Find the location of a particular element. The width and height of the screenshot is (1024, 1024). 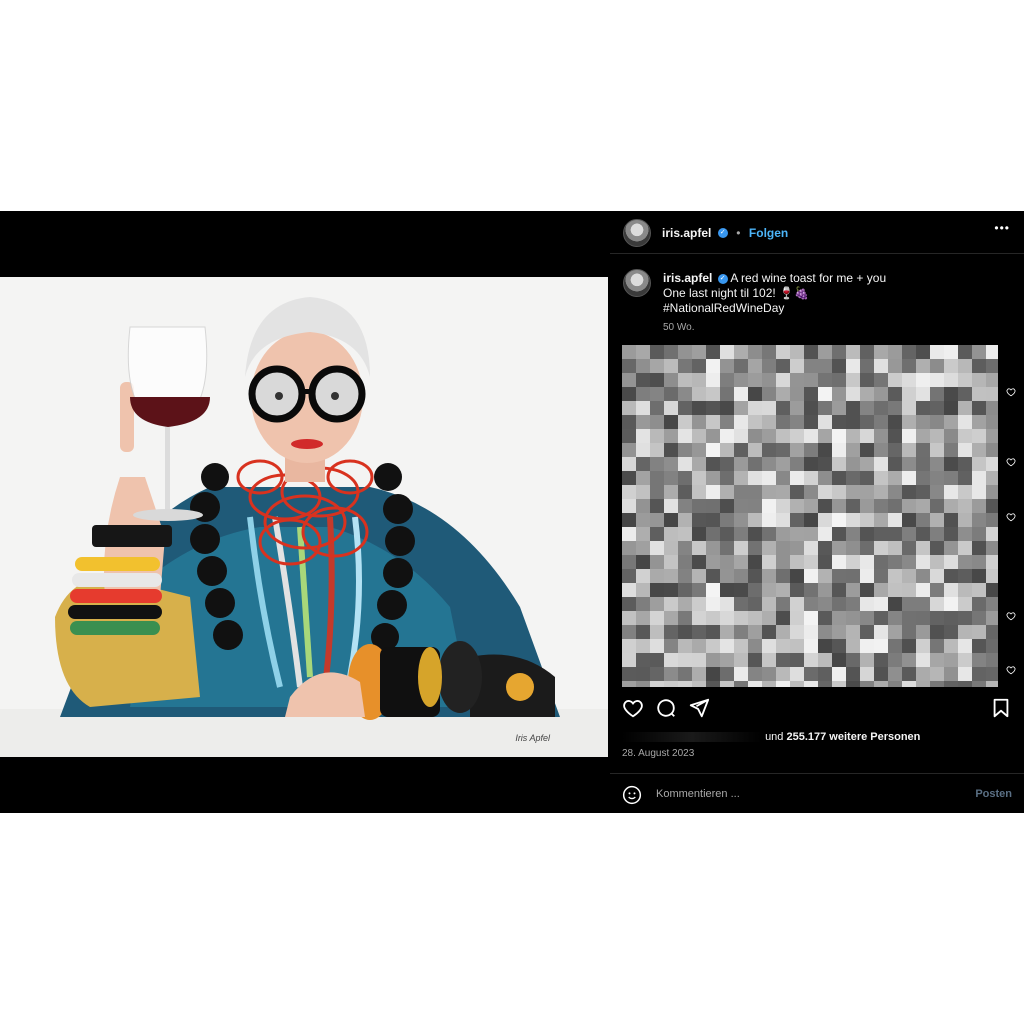

photo-credit: Iris Apfel is located at coordinates (532, 738).